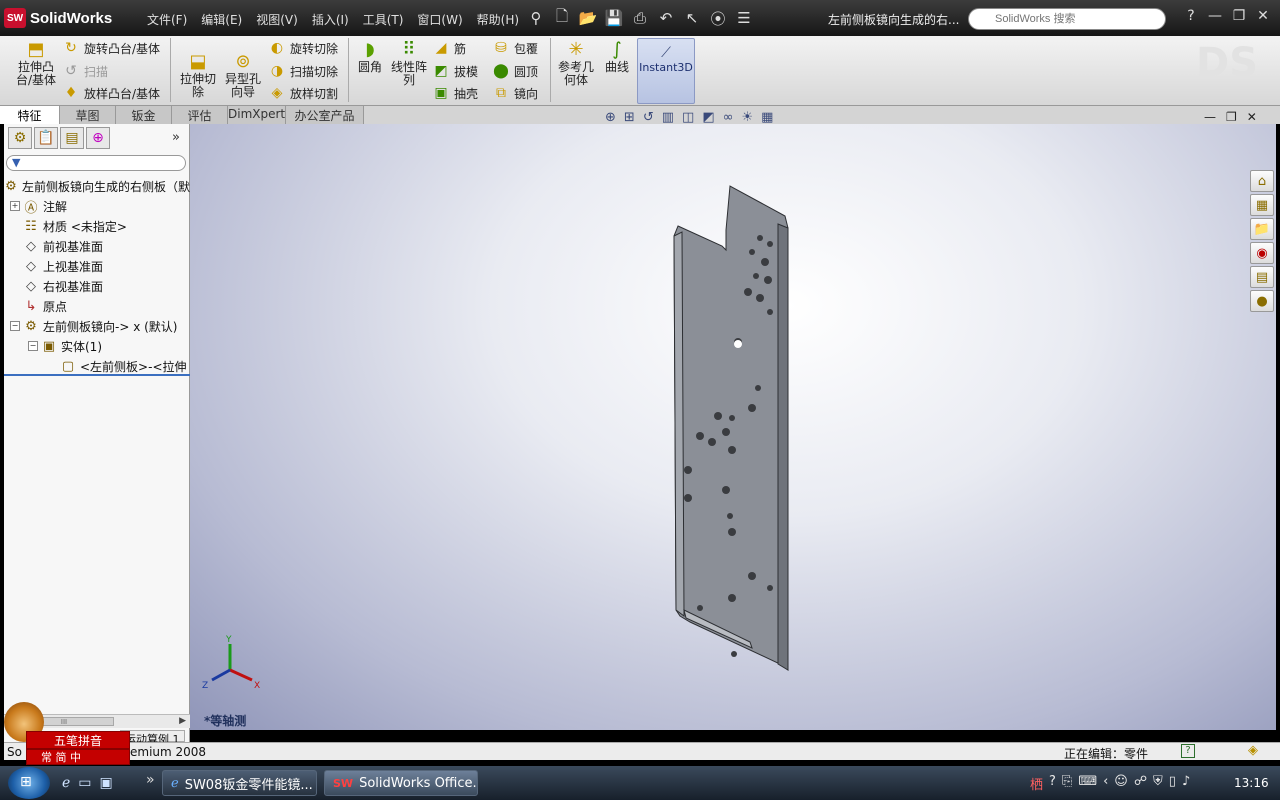  What do you see at coordinates (640, 18) in the screenshot?
I see `print-icon: ⎙` at bounding box center [640, 18].